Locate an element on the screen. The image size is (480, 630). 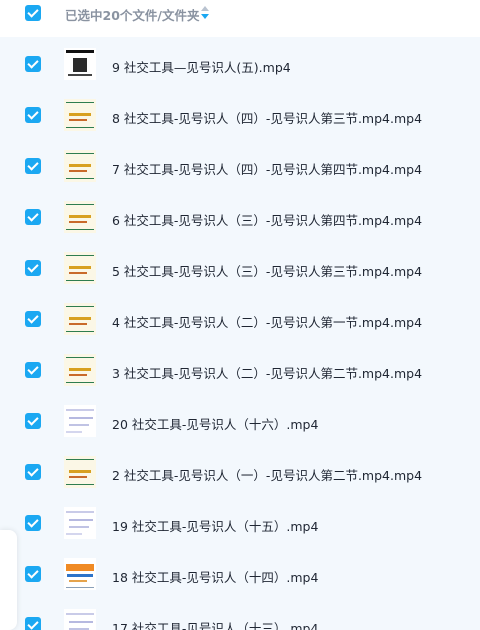
file-row: 8 社交工具-见号识人（四）-见号识人第三节.mp4.mp4 is located at coordinates (240, 115).